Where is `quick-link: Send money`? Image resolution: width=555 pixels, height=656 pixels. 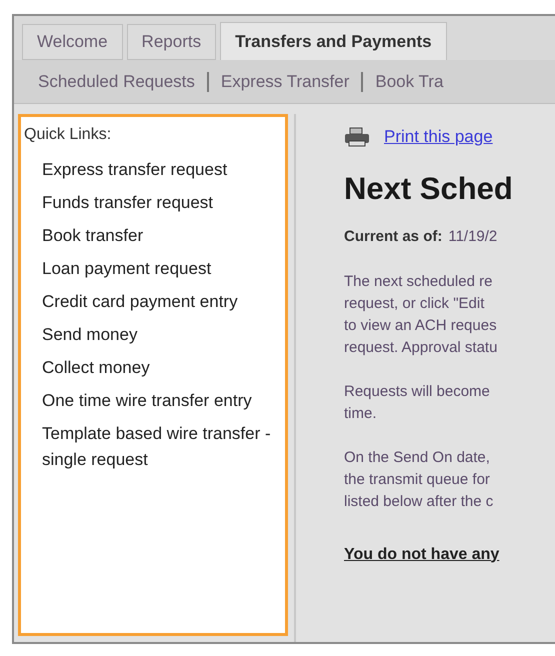 quick-link: Send money is located at coordinates (157, 335).